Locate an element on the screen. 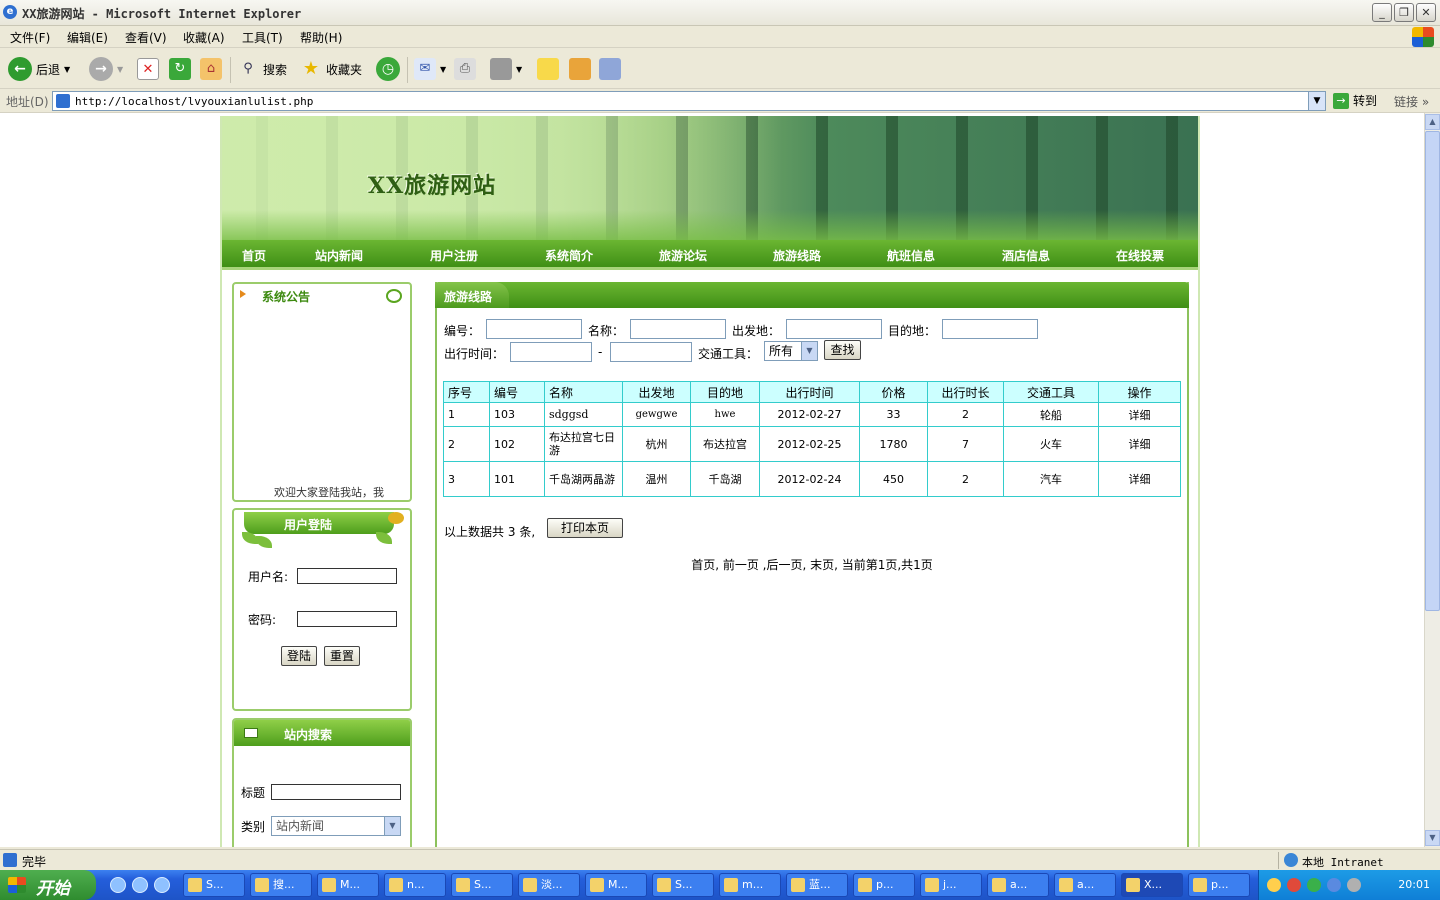 This screenshot has height=900, width=1440. print-page-button: 打印本页 is located at coordinates (585, 528).